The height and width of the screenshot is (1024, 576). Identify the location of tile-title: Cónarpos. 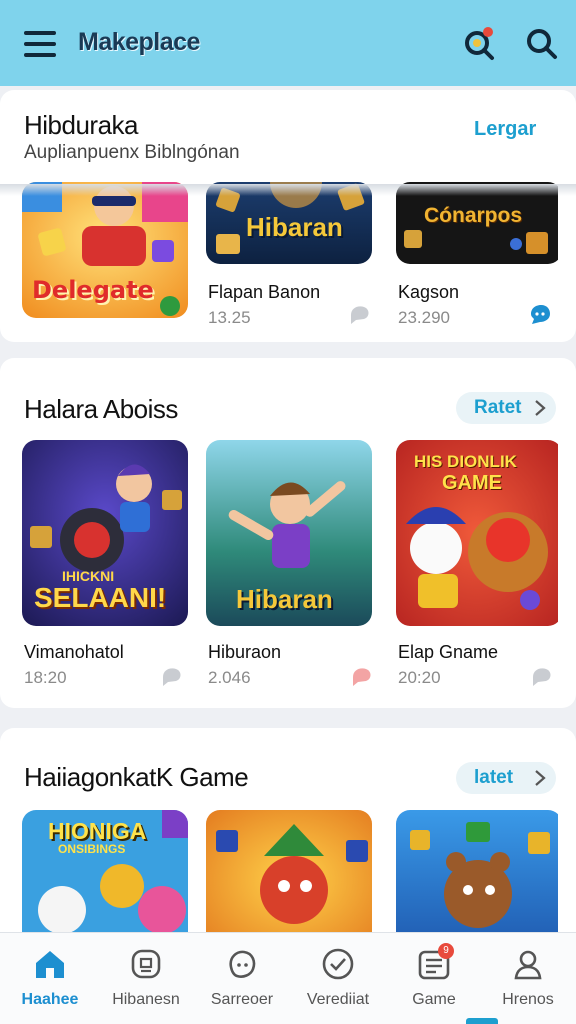
(473, 215).